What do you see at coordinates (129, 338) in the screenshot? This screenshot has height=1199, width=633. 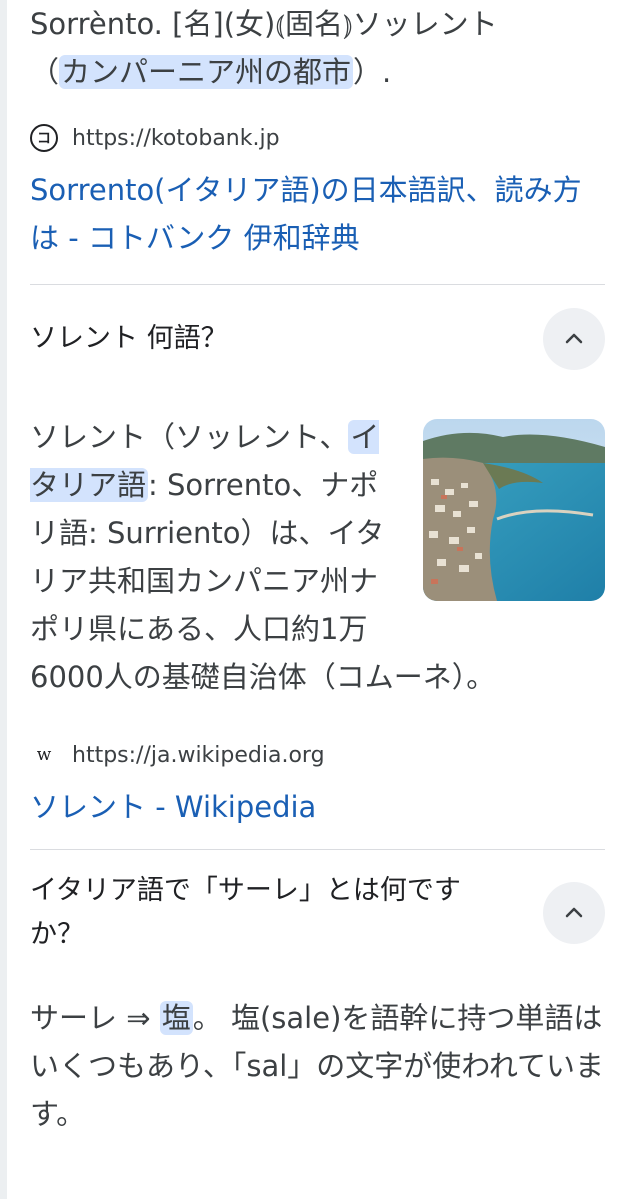 I see `faq-question-1-text: ソレント 何語？` at bounding box center [129, 338].